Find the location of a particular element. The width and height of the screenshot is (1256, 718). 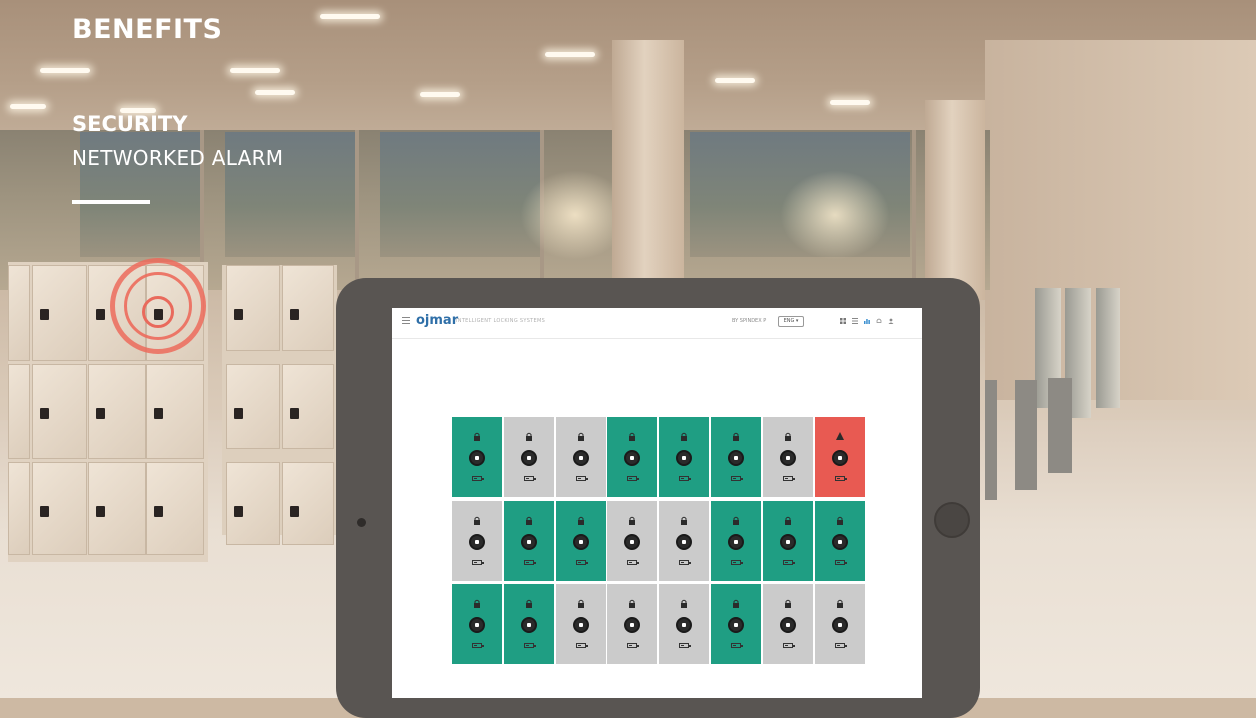

hamburger-icon is located at coordinates (406, 320).